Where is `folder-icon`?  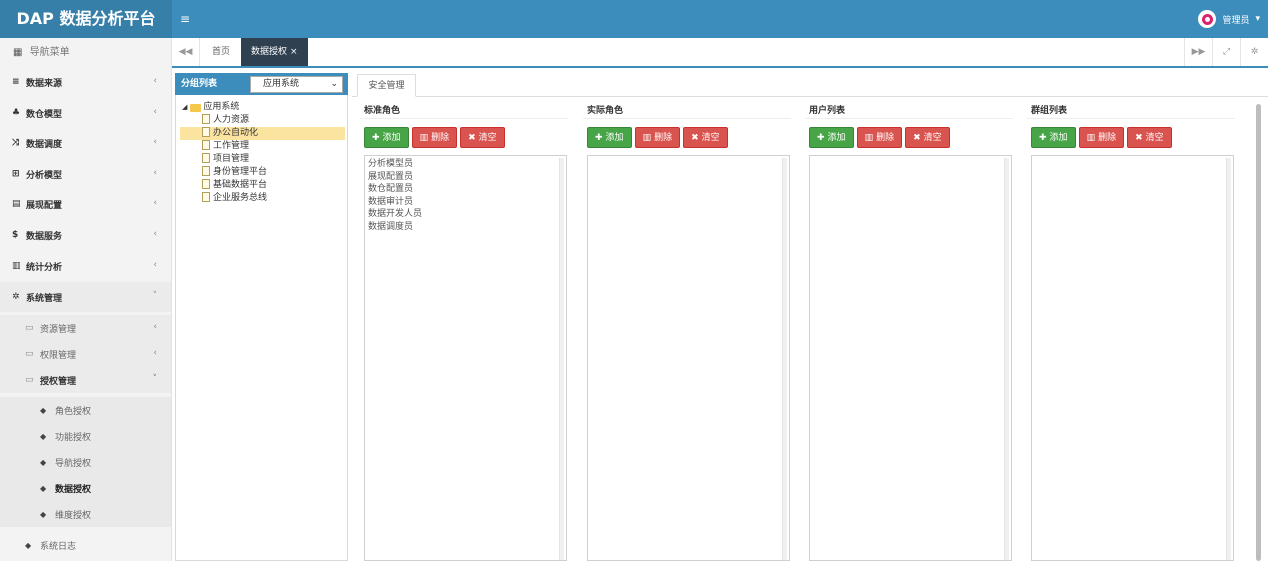
folder-icon is located at coordinates (196, 107).